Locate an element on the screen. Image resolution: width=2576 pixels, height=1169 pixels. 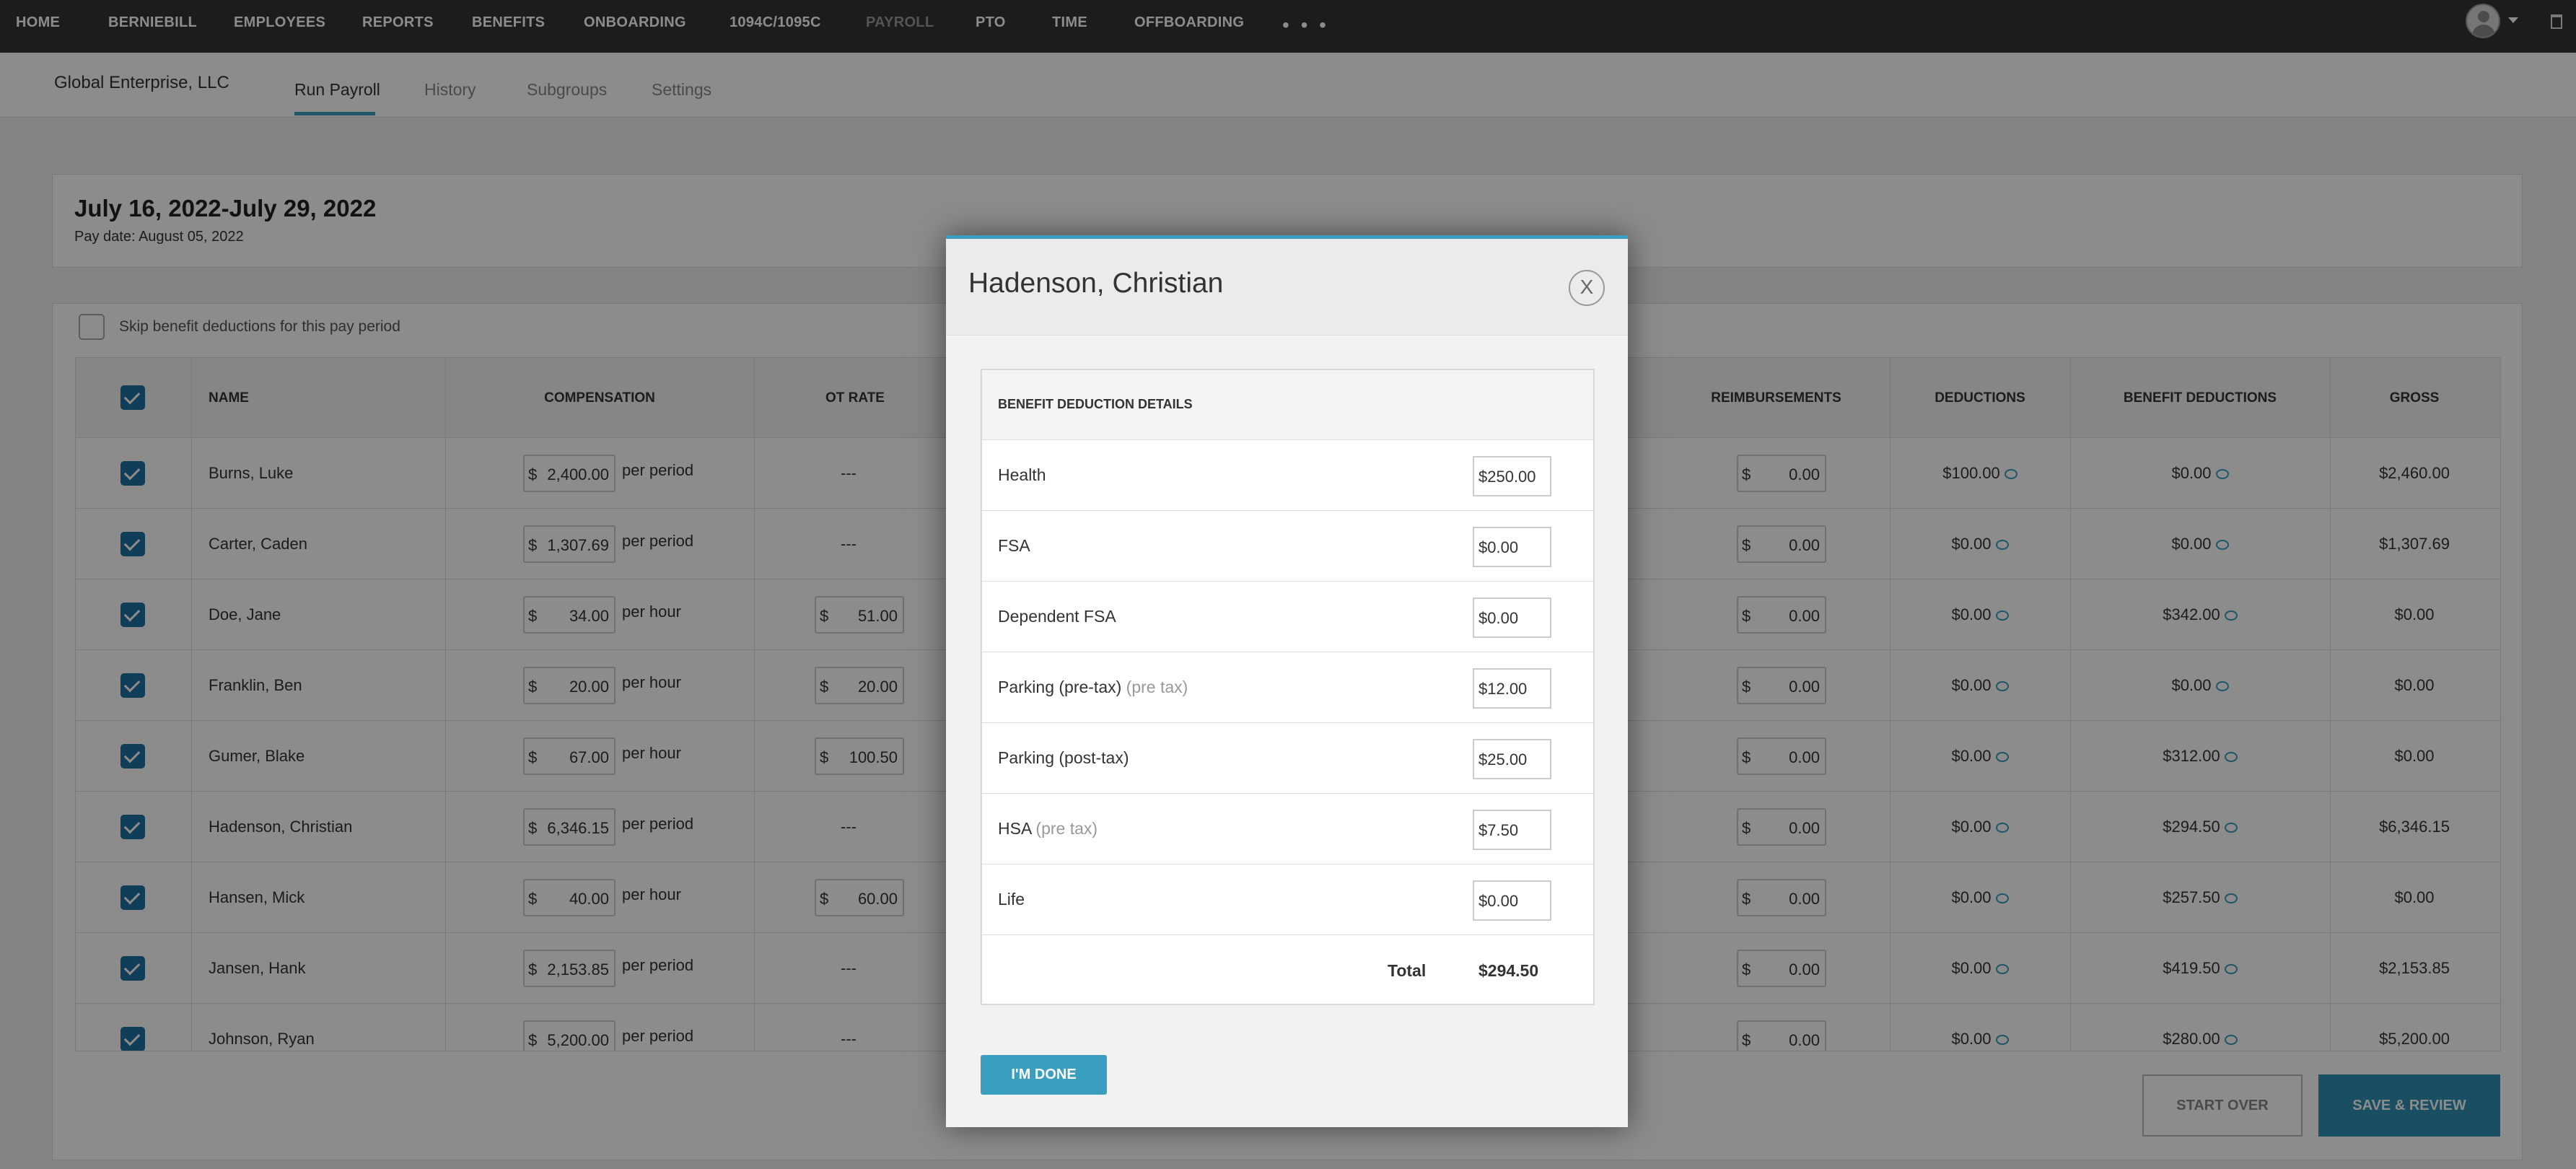
deduction-amount-input: $250.00 is located at coordinates (1512, 476).